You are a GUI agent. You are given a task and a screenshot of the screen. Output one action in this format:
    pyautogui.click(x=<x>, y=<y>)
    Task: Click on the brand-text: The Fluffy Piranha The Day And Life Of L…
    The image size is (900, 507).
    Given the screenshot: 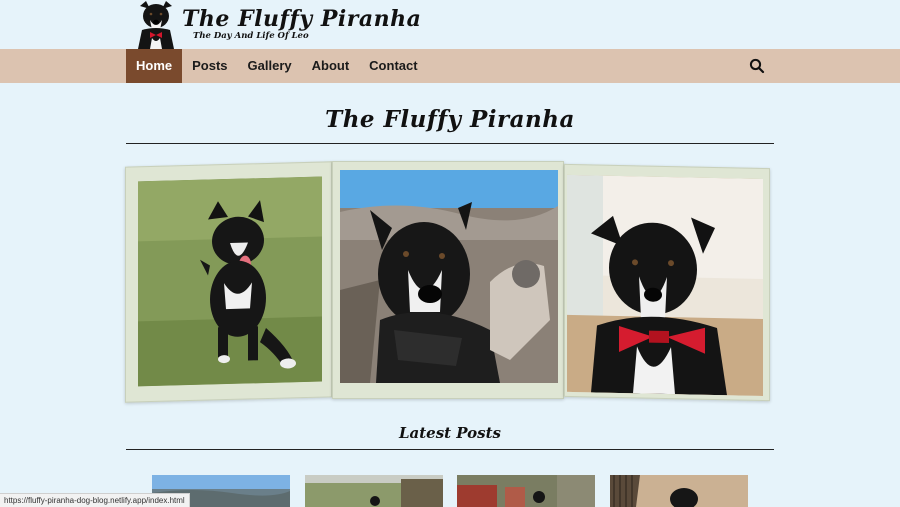 What is the action you would take?
    pyautogui.click(x=301, y=23)
    